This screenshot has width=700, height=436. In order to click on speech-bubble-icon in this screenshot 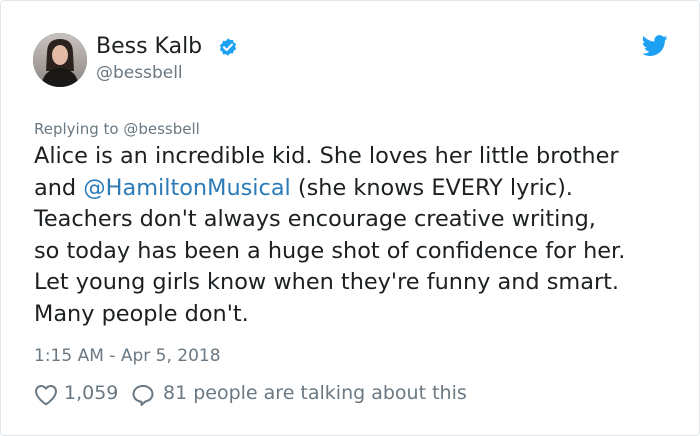, I will do `click(143, 395)`.